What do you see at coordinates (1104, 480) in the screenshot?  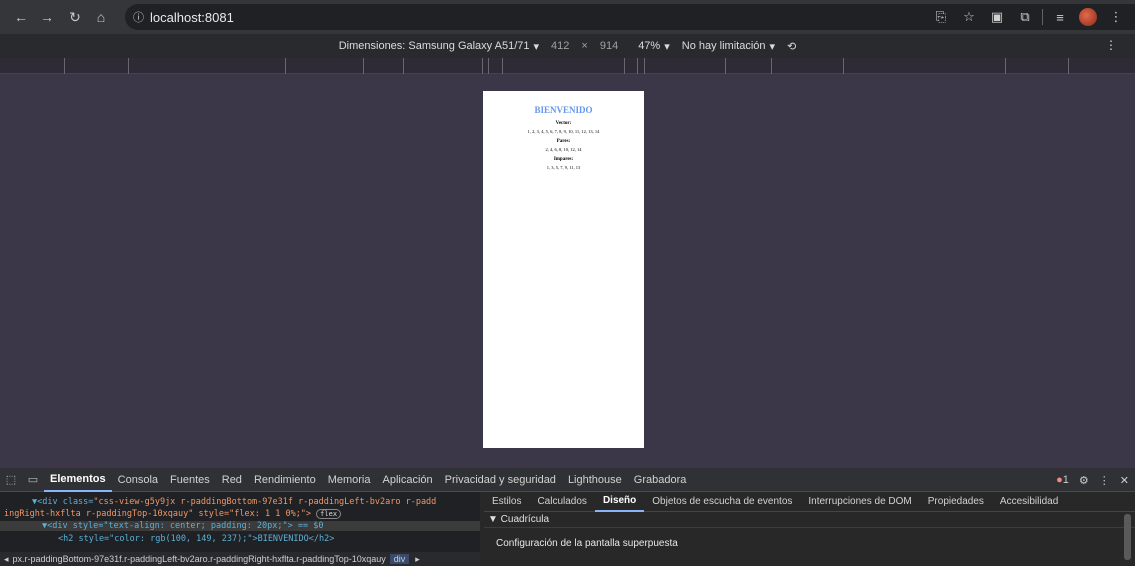 I see `more-options-icon: ⋮` at bounding box center [1104, 480].